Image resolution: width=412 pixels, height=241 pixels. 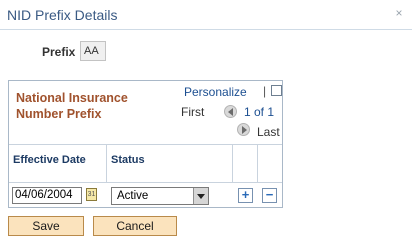 What do you see at coordinates (93, 51) in the screenshot?
I see `prefix-field: AA` at bounding box center [93, 51].